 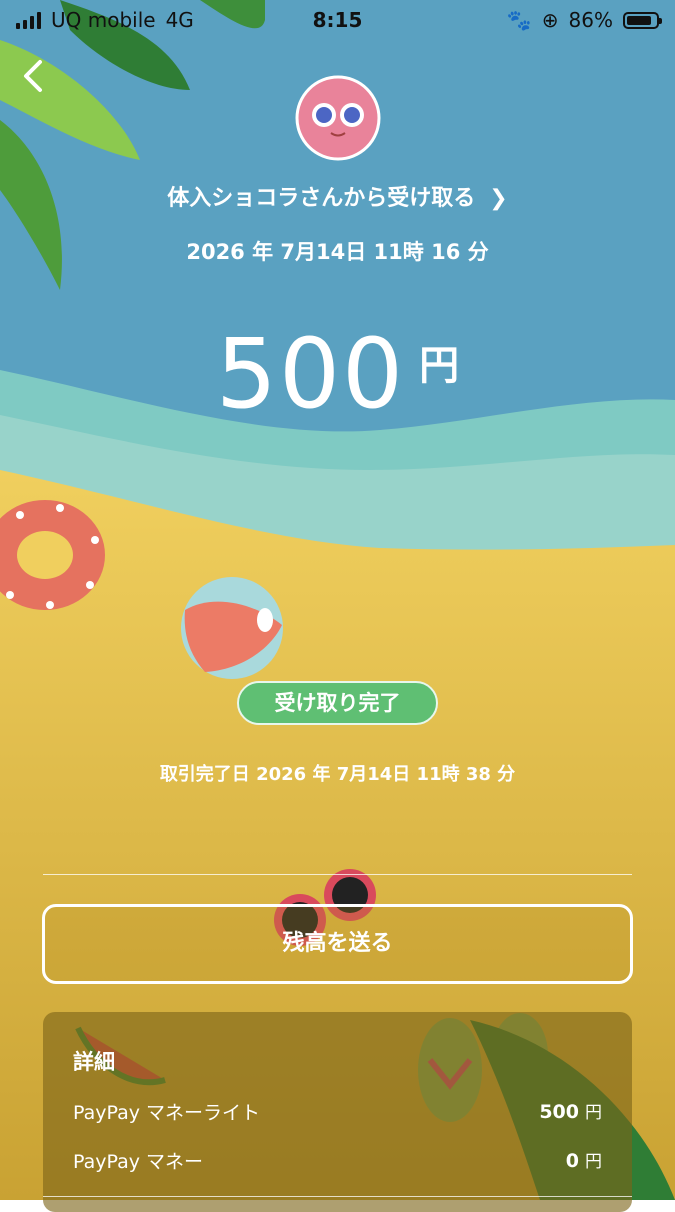 What do you see at coordinates (498, 198) in the screenshot?
I see `chevron-right-icon: ❯` at bounding box center [498, 198].